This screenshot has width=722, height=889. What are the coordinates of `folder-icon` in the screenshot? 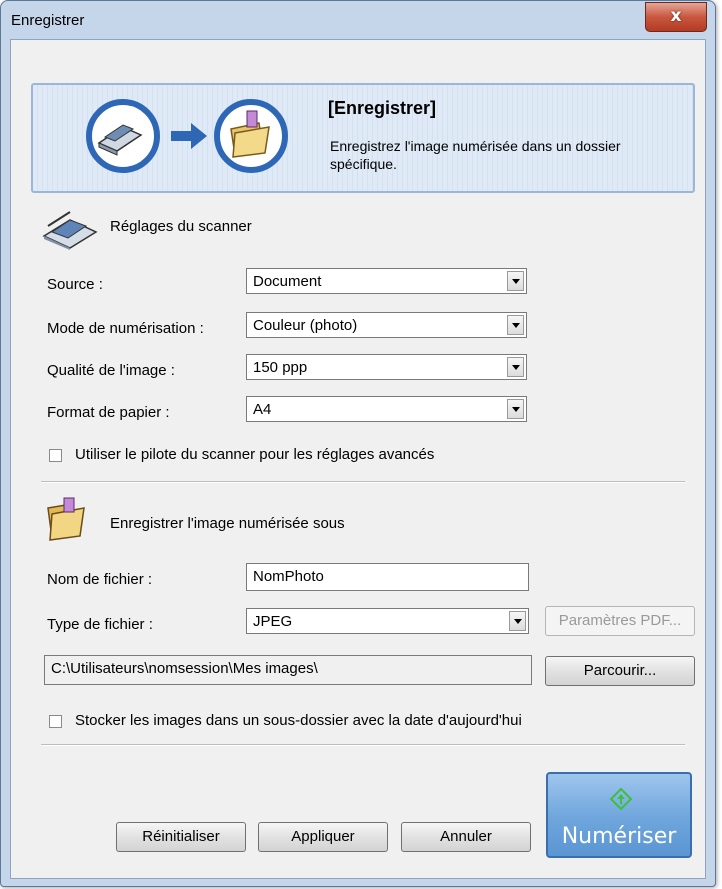 It's located at (66, 519).